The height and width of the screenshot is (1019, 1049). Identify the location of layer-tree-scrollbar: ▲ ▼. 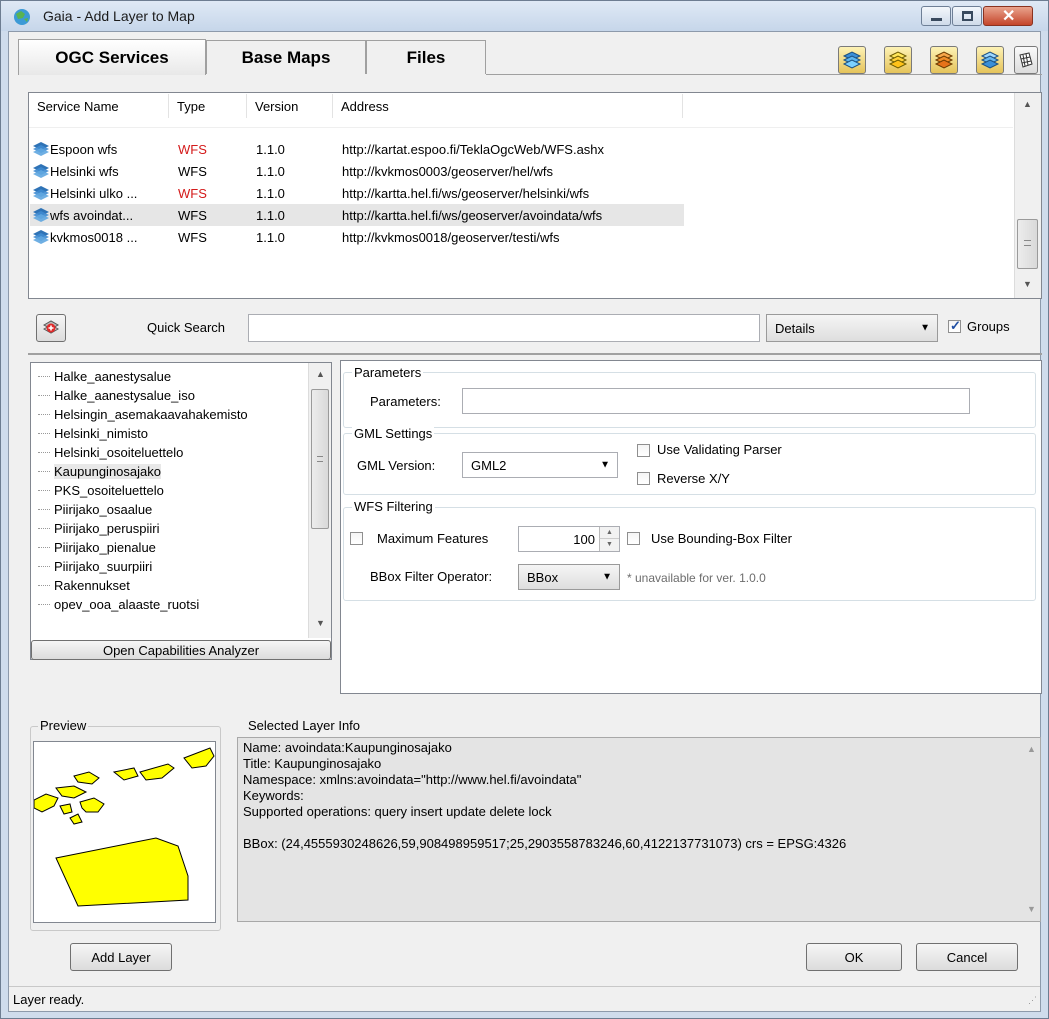
(319, 500).